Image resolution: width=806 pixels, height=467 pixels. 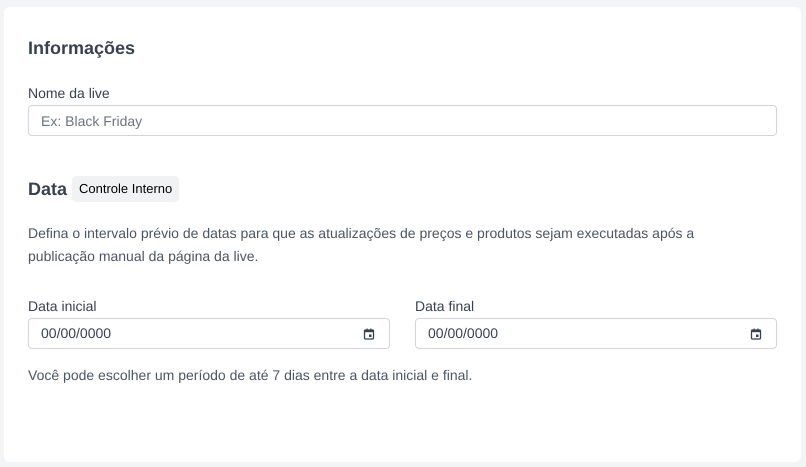 What do you see at coordinates (69, 93) in the screenshot?
I see `field-label: Nome da live` at bounding box center [69, 93].